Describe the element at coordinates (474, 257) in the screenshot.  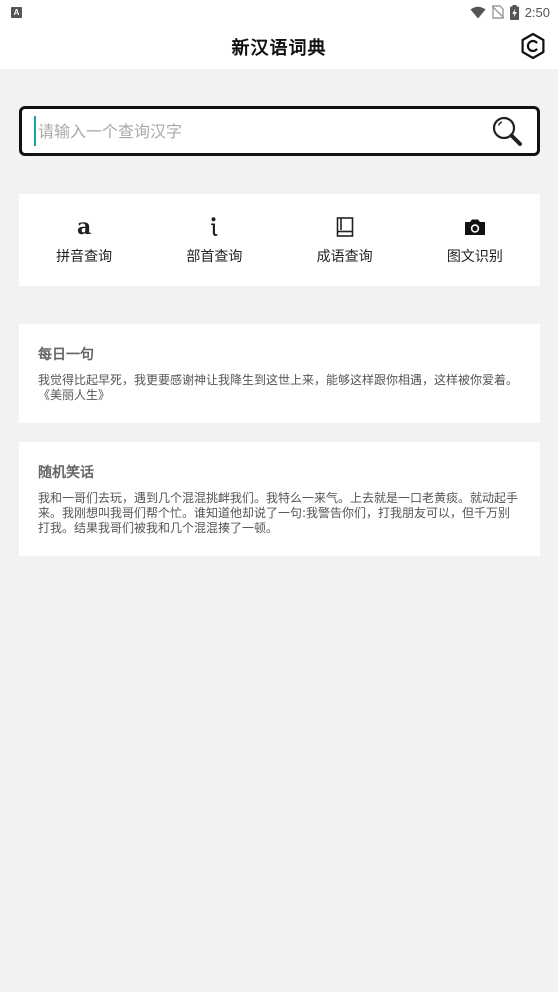
I see `menu-item-label: 图文识别` at that location.